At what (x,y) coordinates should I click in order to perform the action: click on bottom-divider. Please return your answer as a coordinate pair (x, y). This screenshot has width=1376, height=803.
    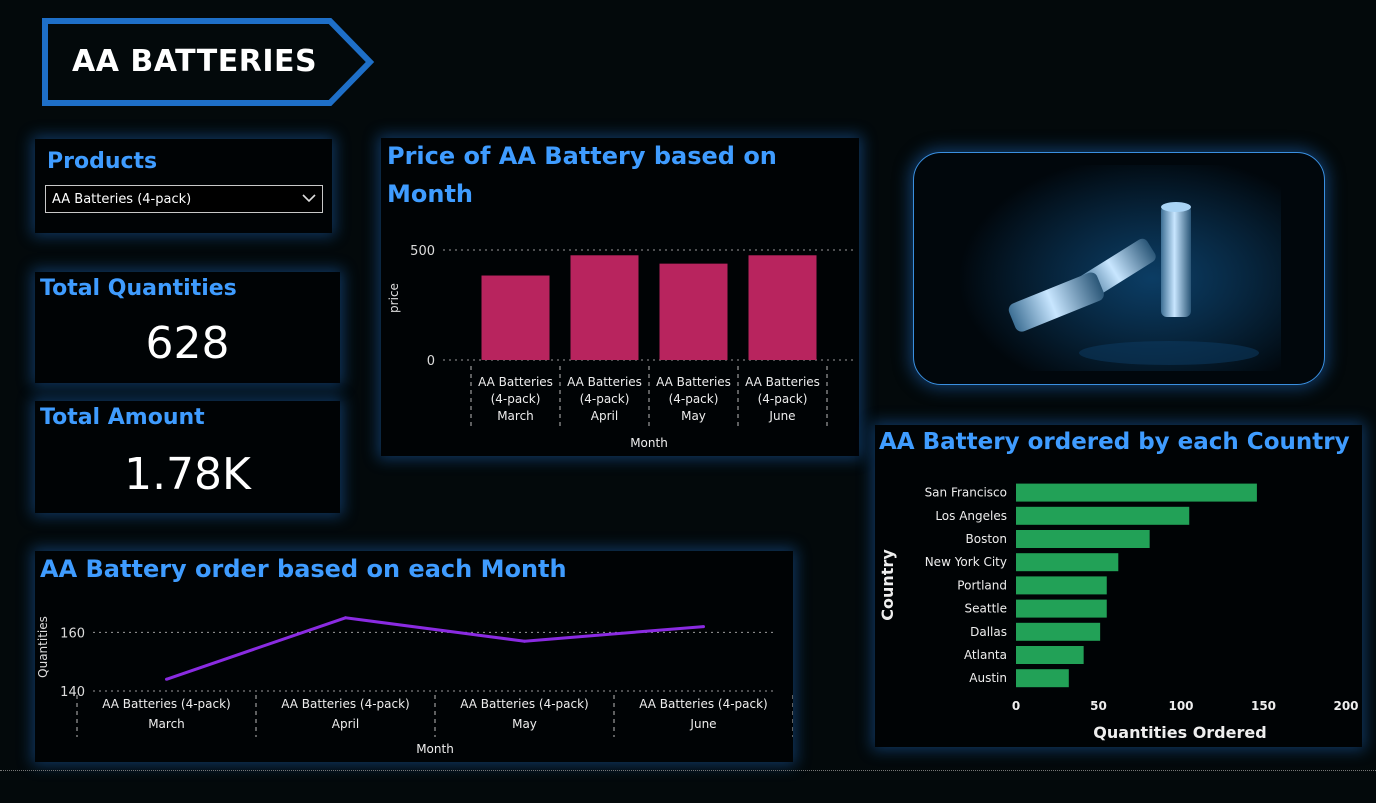
    Looking at the image, I should click on (688, 770).